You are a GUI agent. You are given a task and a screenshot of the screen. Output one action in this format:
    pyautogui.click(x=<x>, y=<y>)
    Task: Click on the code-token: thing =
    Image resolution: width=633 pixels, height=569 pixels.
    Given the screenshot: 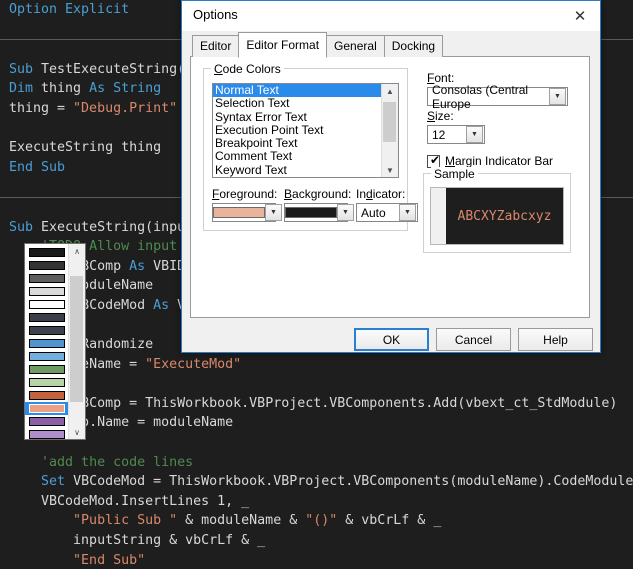 What is the action you would take?
    pyautogui.click(x=41, y=108)
    